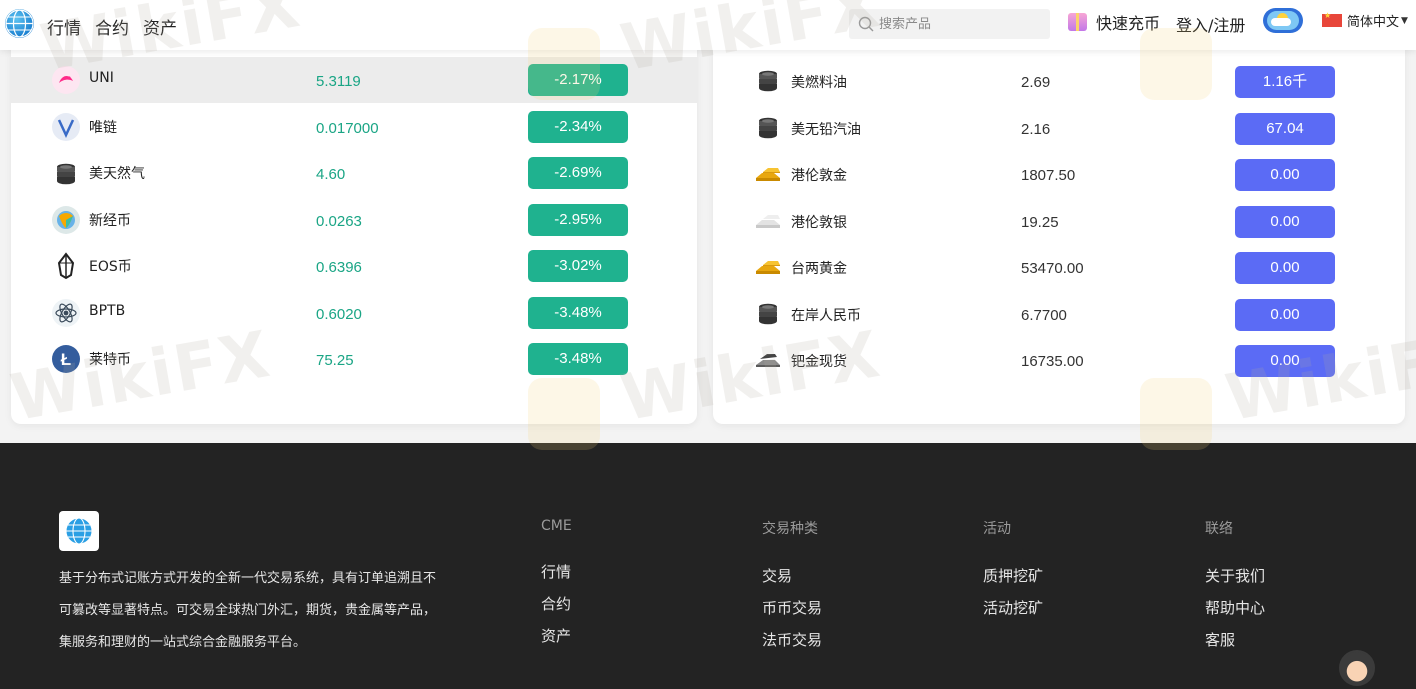 This screenshot has width=1416, height=689. What do you see at coordinates (866, 24) in the screenshot?
I see `search-icon` at bounding box center [866, 24].